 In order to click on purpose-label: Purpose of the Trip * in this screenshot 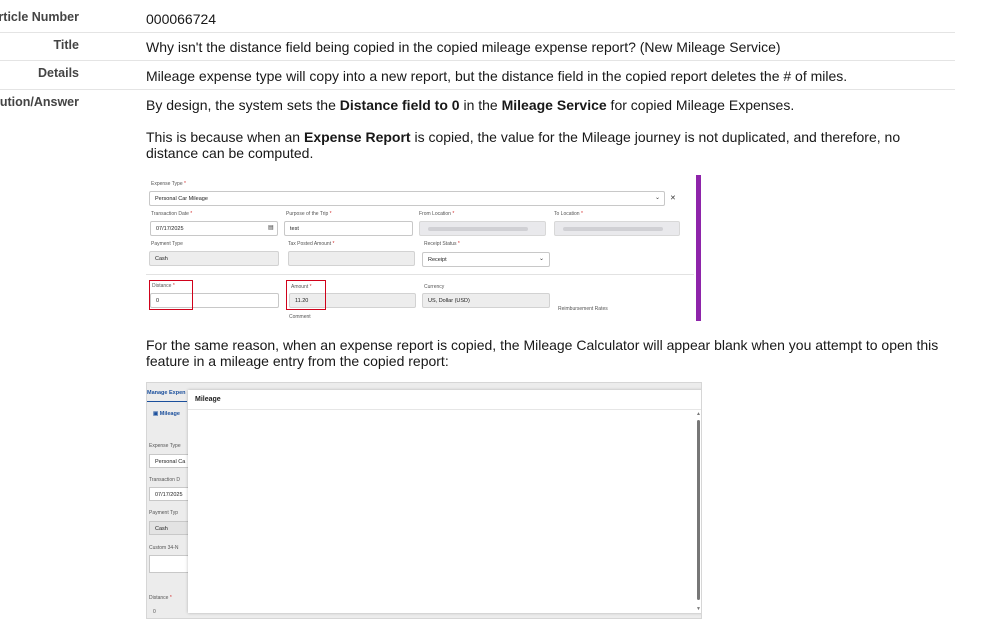, I will do `click(309, 214)`.